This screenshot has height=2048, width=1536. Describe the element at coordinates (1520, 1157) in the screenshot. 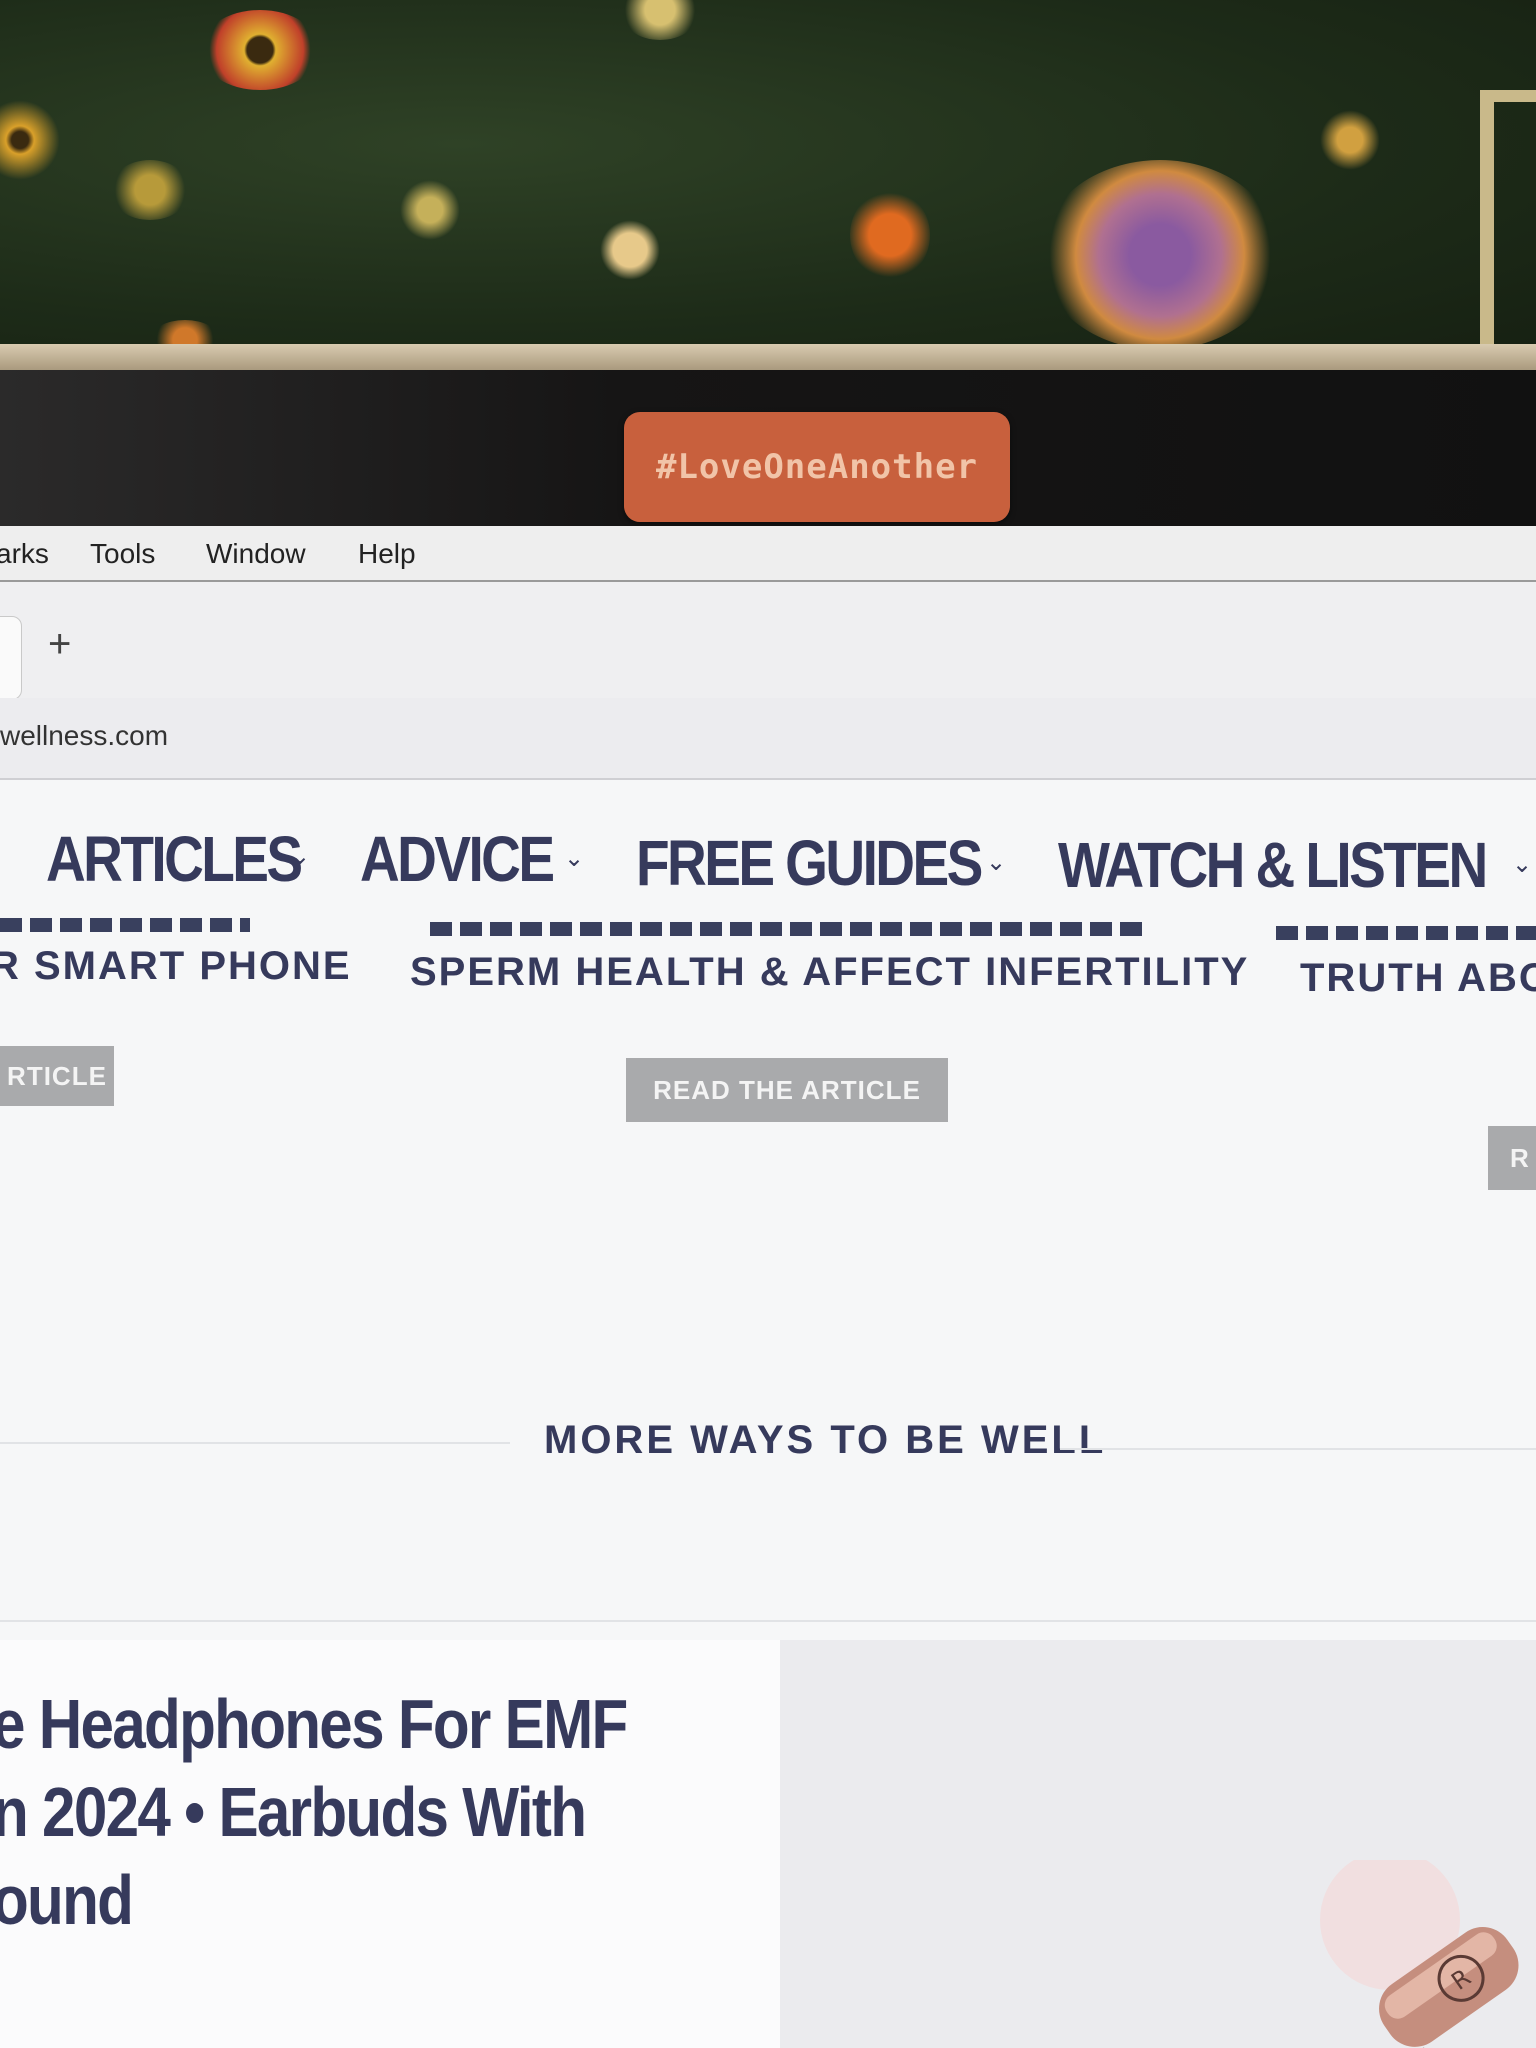

I see `button-label: R` at that location.